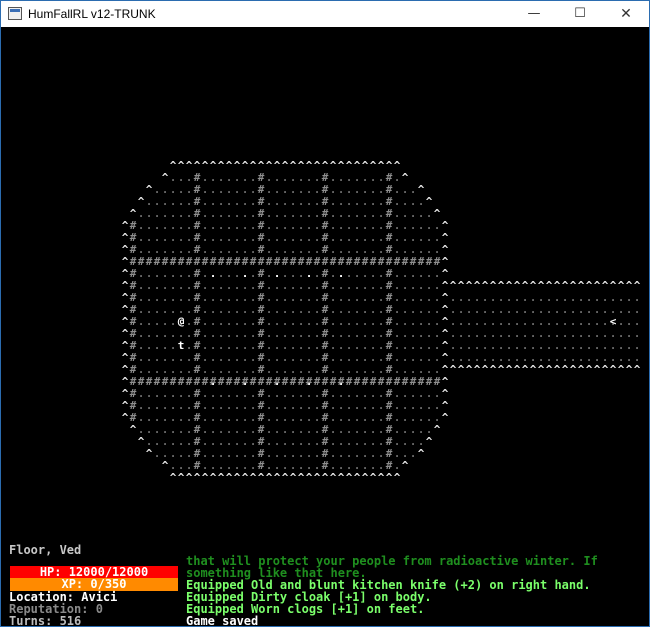  Describe the element at coordinates (45, 550) in the screenshot. I see `tile-description: Floor, Ved` at that location.